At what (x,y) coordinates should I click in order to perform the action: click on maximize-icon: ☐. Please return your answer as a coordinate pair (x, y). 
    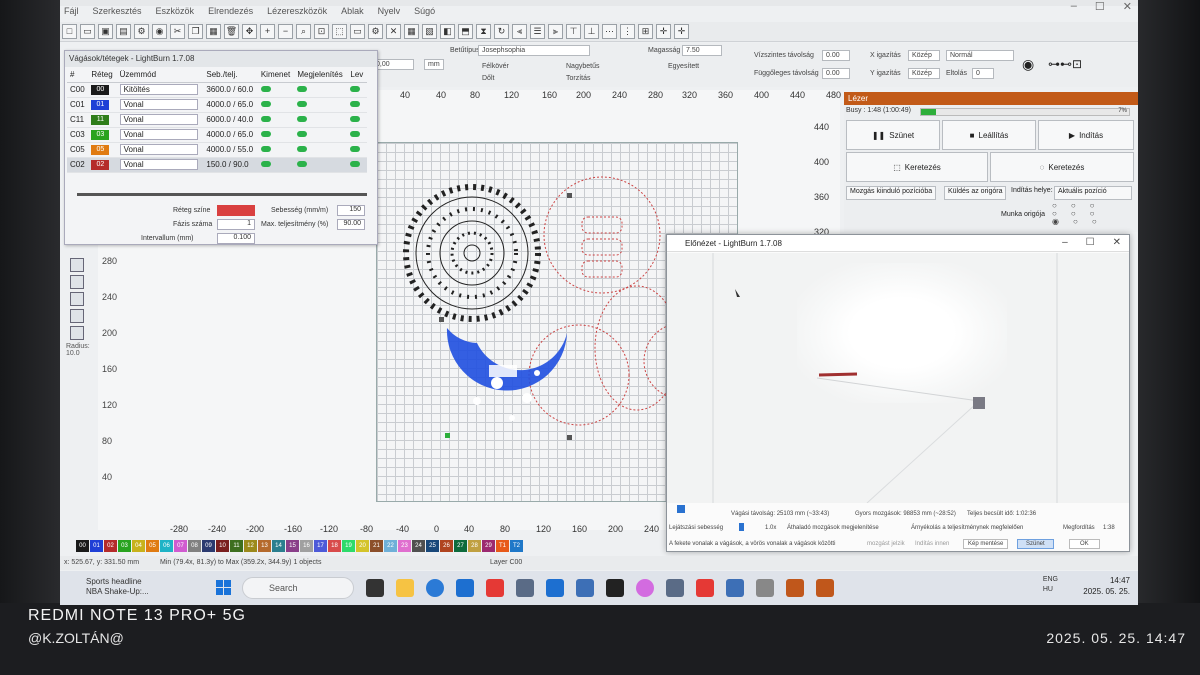
    Looking at the image, I should click on (1090, 242).